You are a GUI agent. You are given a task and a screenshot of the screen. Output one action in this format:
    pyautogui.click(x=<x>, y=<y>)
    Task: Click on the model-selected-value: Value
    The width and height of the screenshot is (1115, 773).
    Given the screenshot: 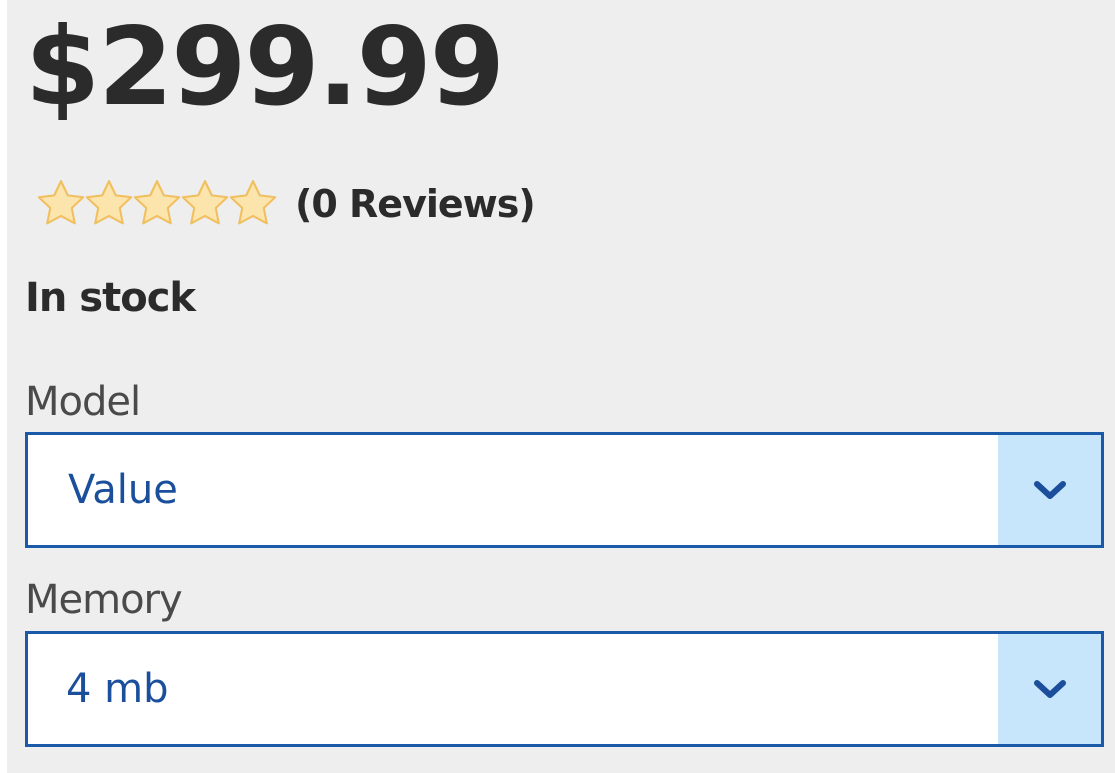 What is the action you would take?
    pyautogui.click(x=123, y=490)
    